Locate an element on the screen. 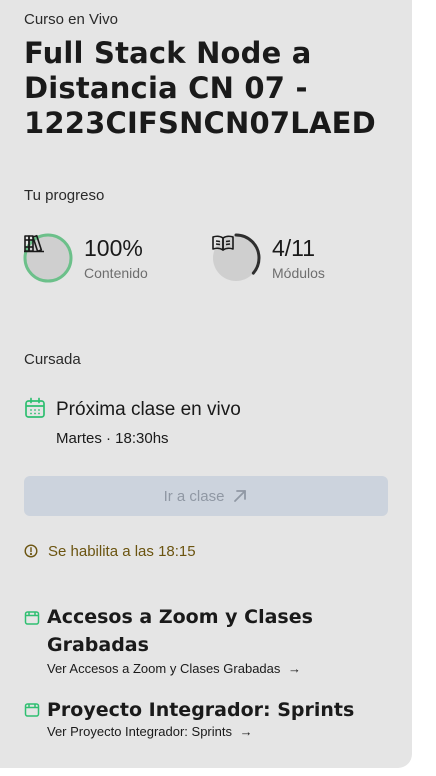  go-to-class-label: Ir a clase is located at coordinates (194, 496).